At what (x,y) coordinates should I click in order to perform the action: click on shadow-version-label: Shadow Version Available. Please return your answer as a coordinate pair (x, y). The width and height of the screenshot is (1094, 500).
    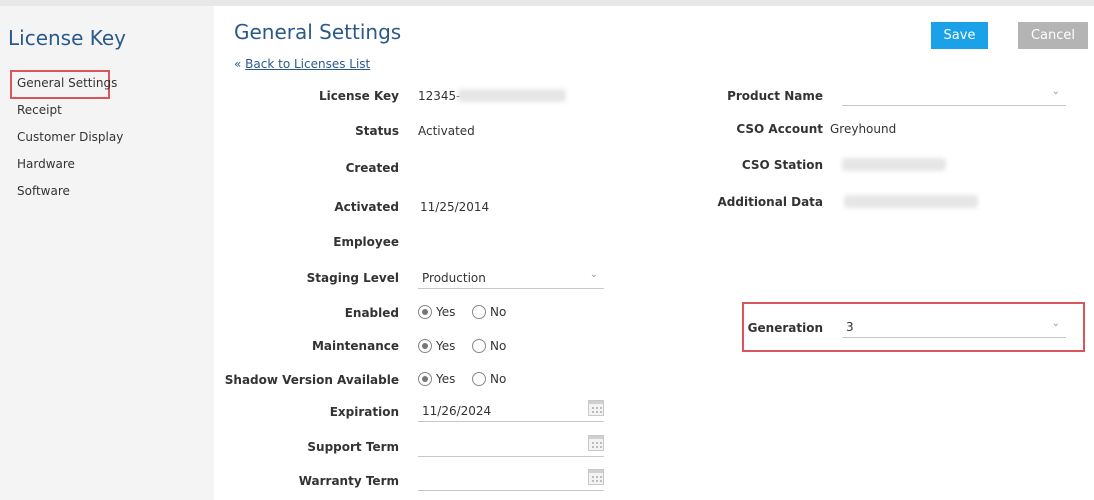
    Looking at the image, I should click on (311, 380).